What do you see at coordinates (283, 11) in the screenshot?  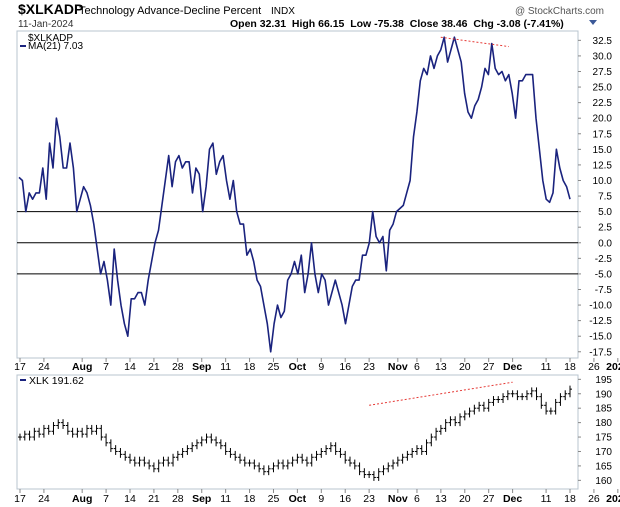 I see `symbol-exchange: INDX` at bounding box center [283, 11].